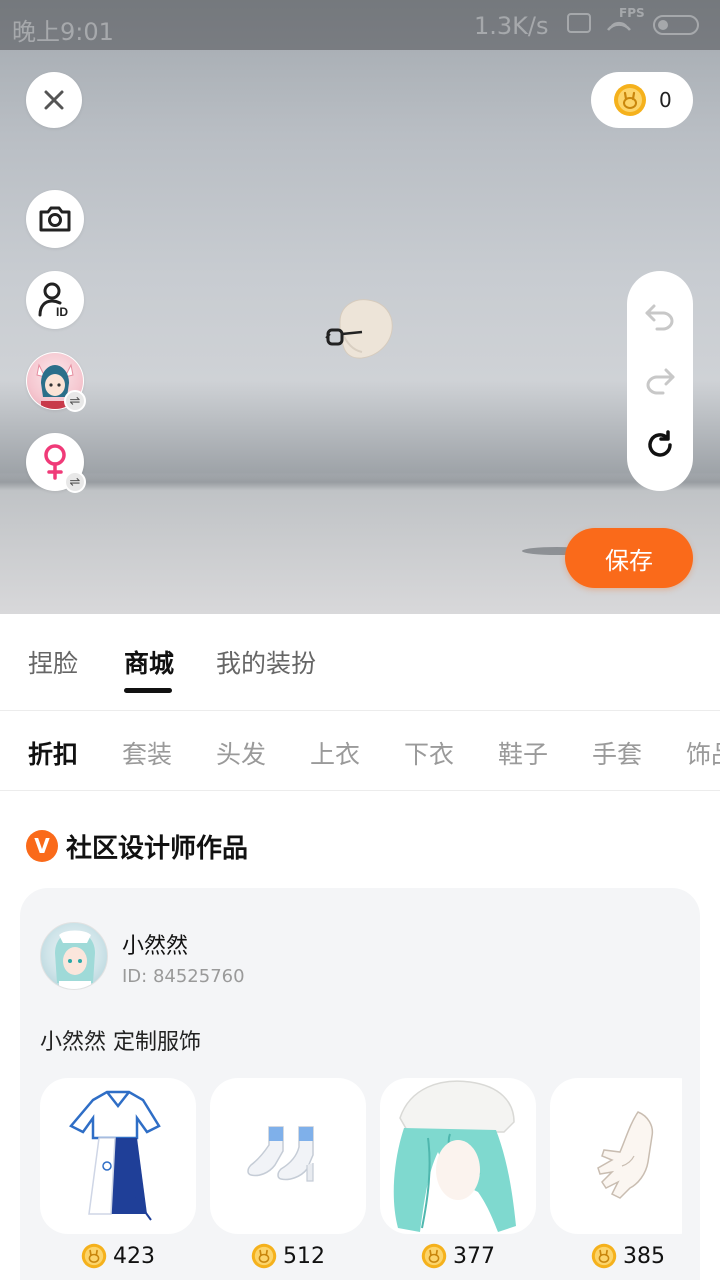 The width and height of the screenshot is (720, 1280). I want to click on hair-icon, so click(454, 1156).